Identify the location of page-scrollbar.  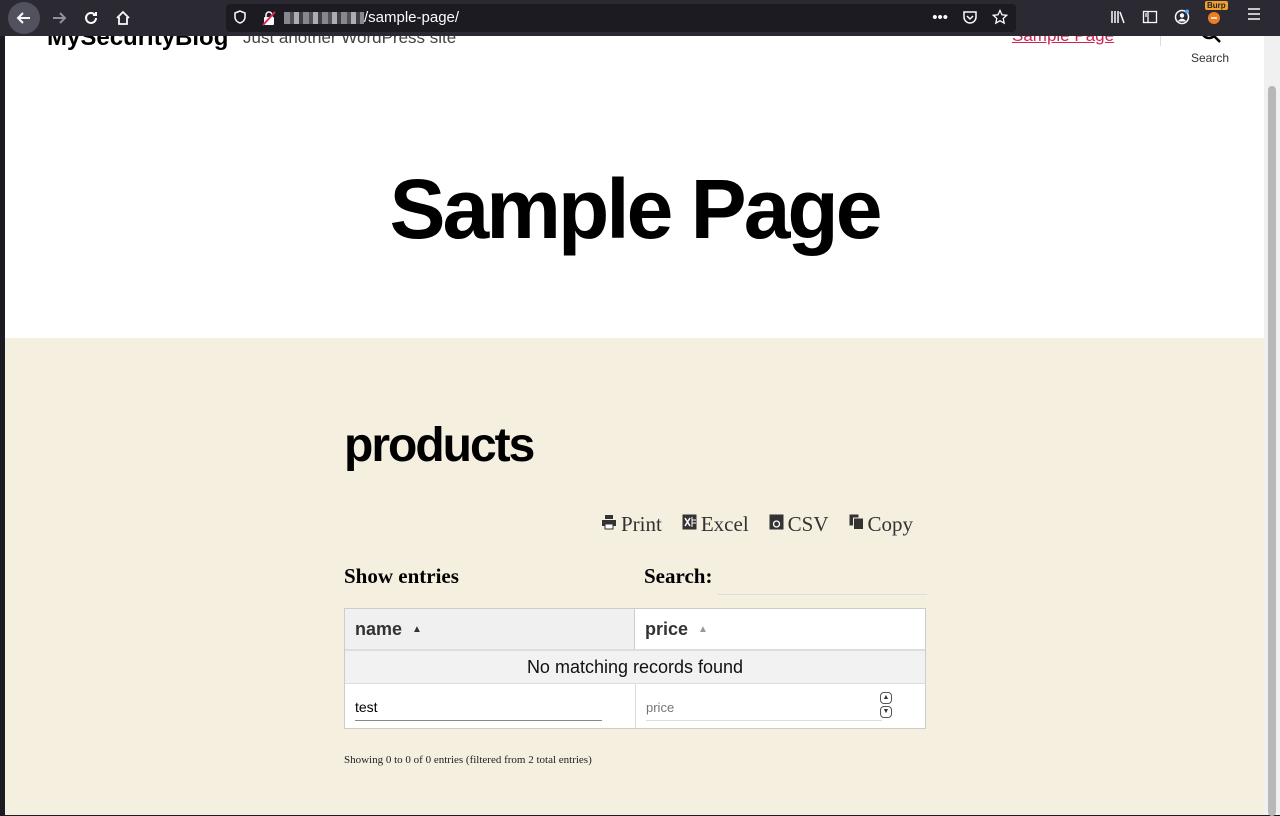
(1272, 426).